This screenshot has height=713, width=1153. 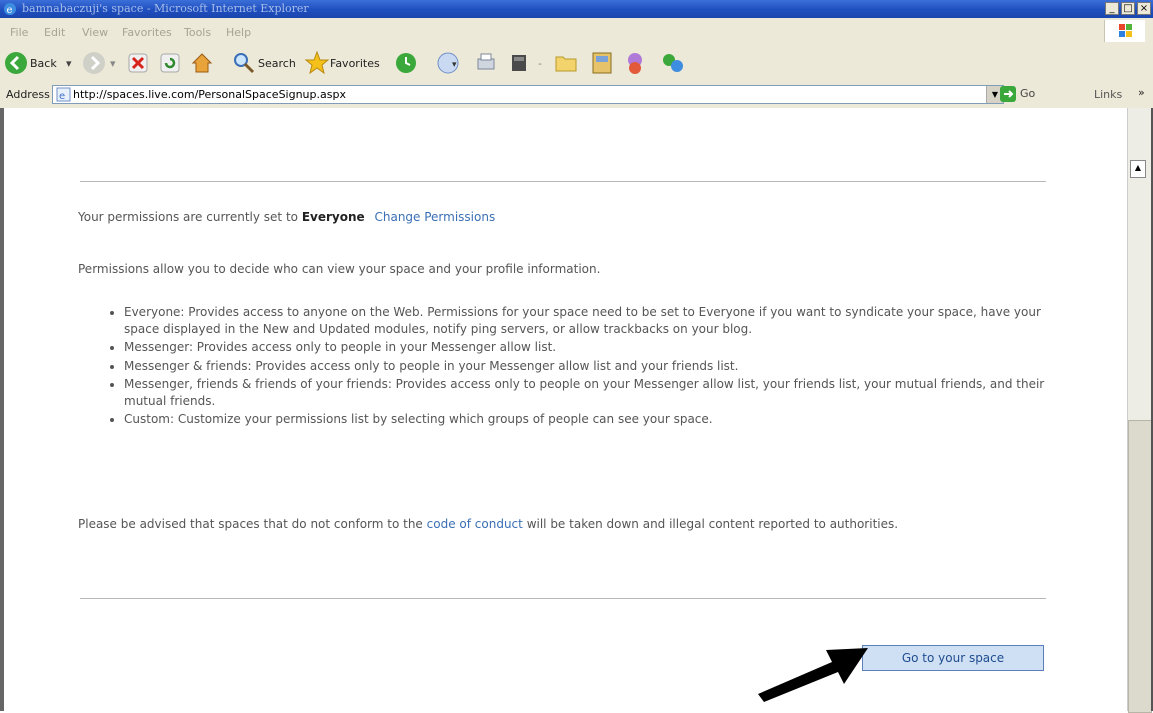 I want to click on code-of-conduct-link: code of conduct, so click(x=475, y=524).